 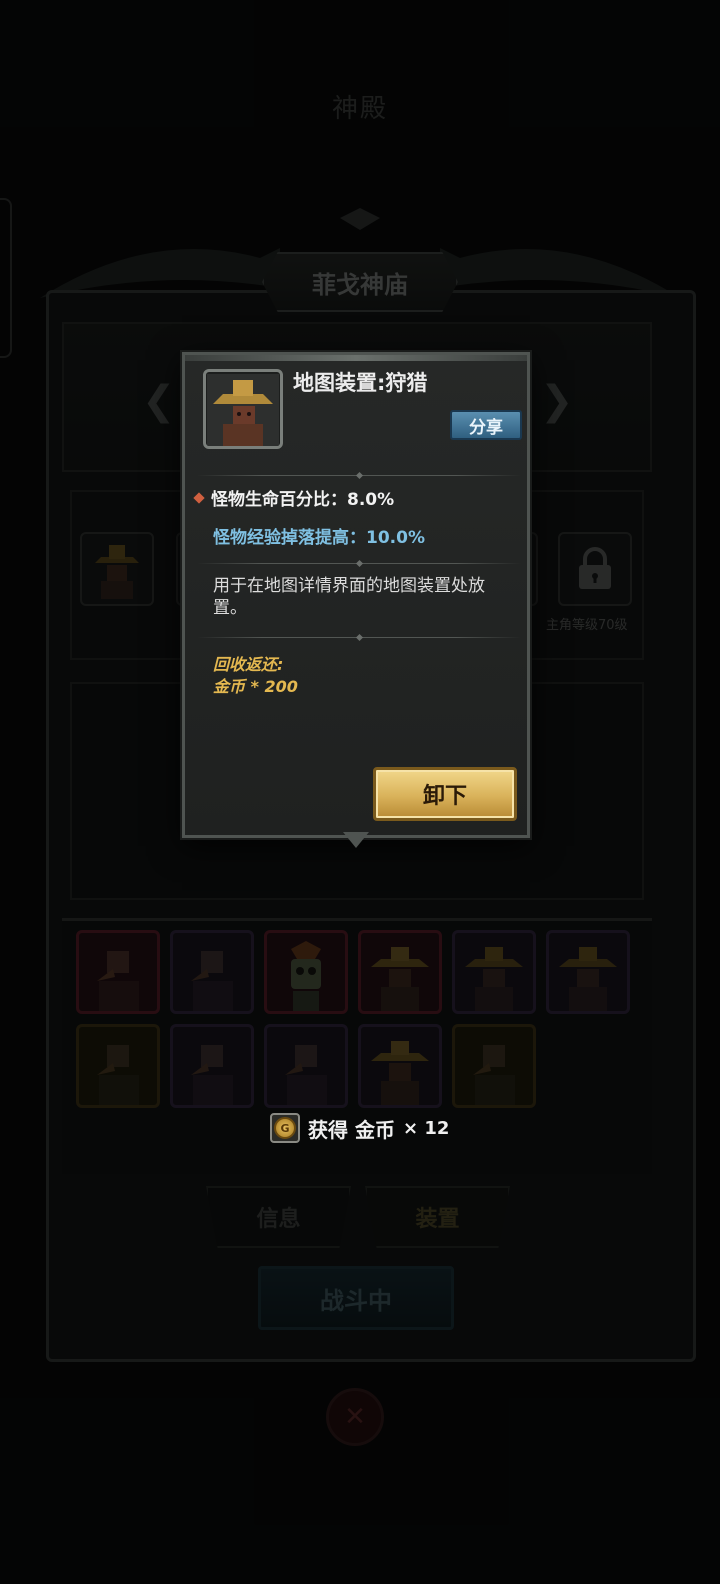 I want to click on crossed-swords-icon: ✕, so click(x=355, y=1417).